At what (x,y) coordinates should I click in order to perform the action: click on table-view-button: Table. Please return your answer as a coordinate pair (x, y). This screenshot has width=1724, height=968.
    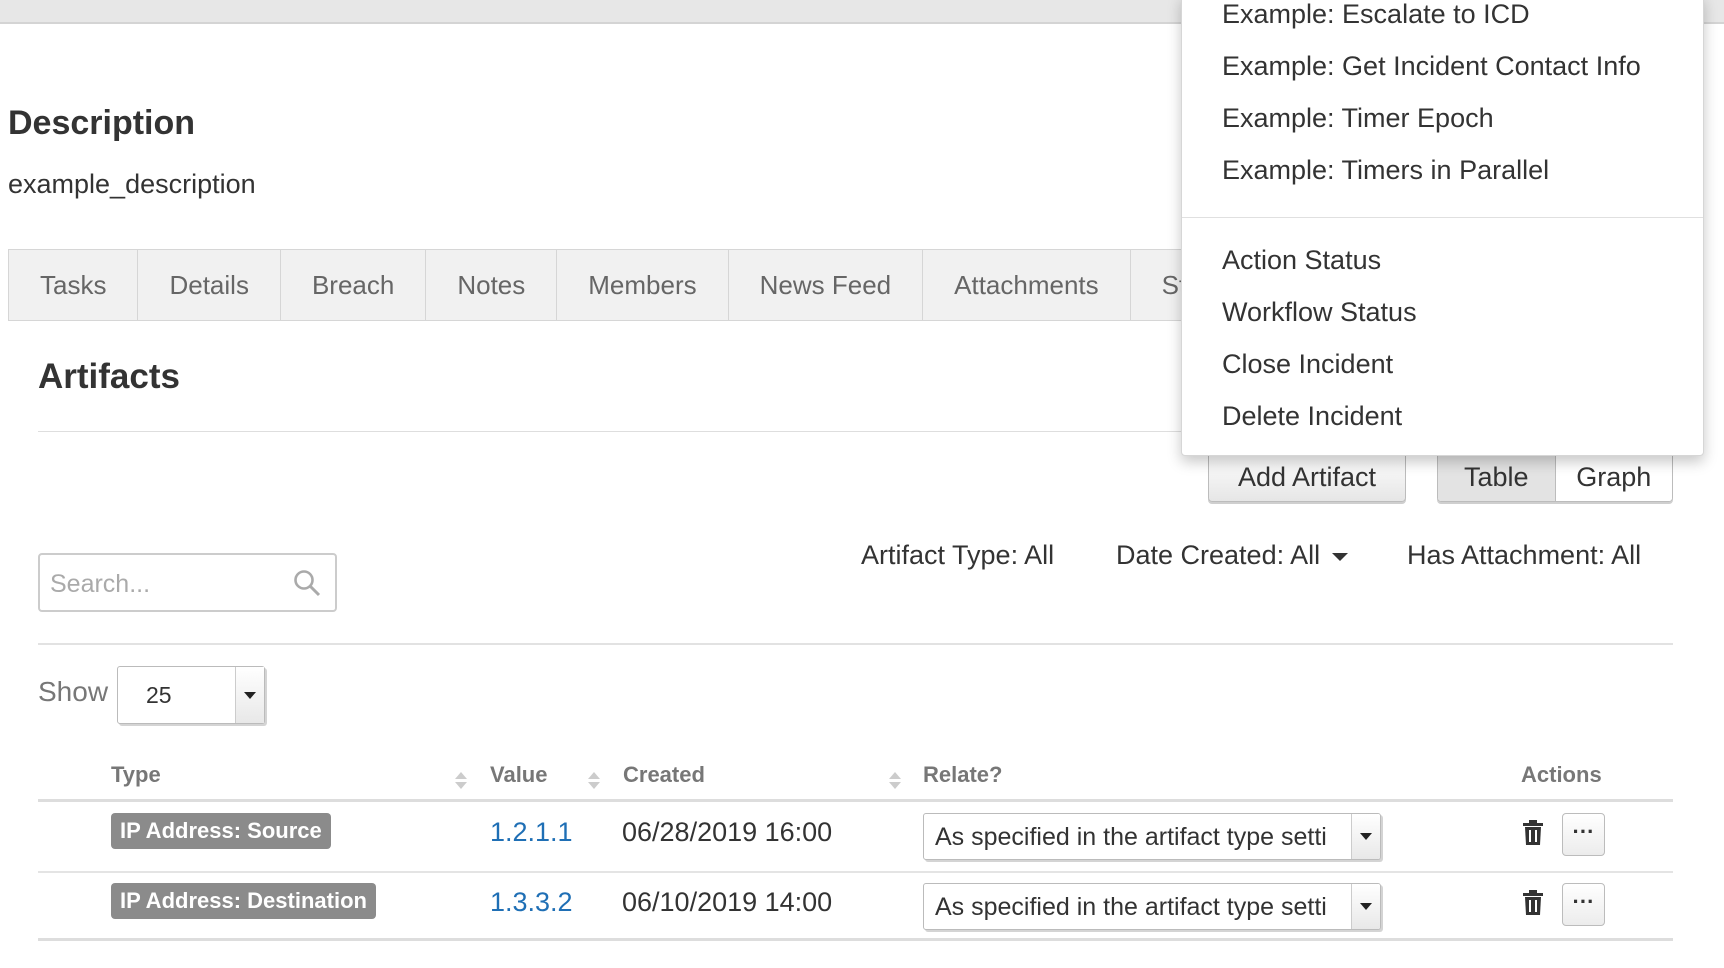
    Looking at the image, I should click on (1497, 477).